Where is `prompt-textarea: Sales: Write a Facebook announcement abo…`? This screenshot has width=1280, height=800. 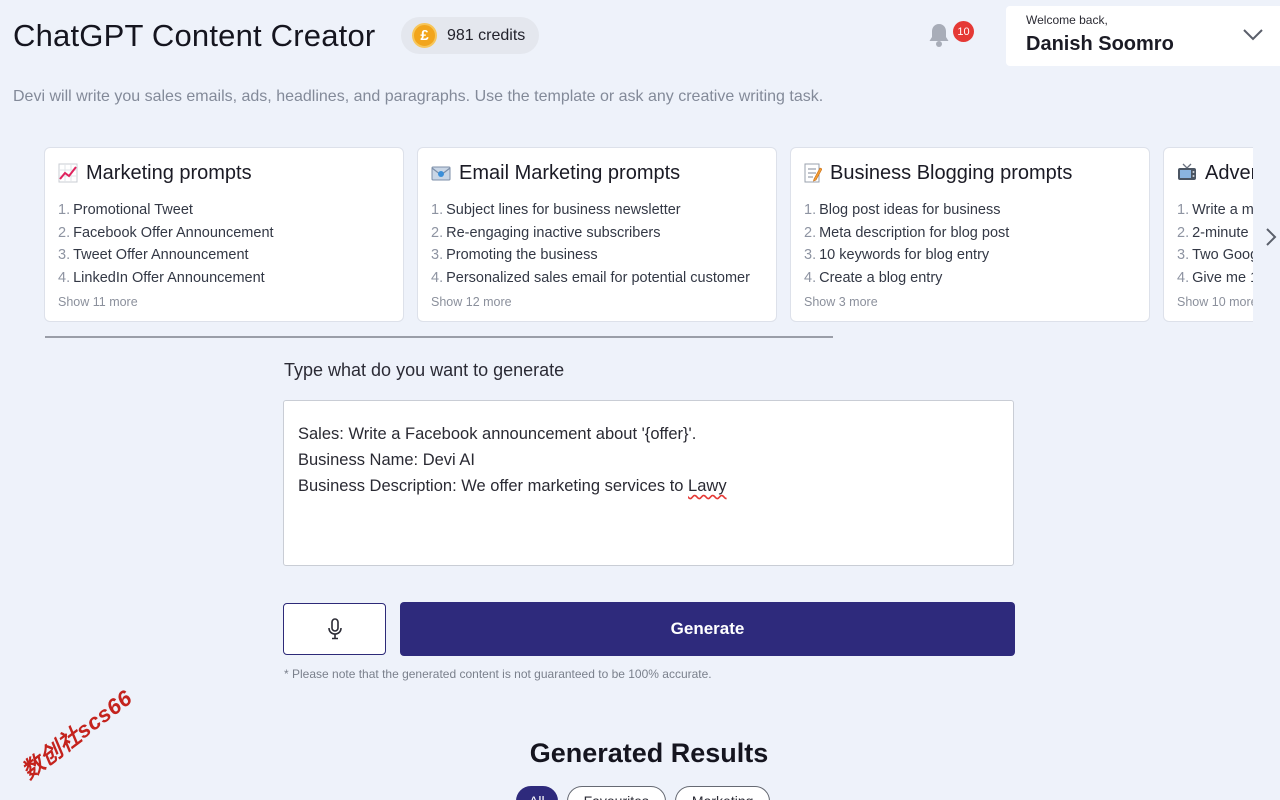
prompt-textarea: Sales: Write a Facebook announcement abo… is located at coordinates (648, 483).